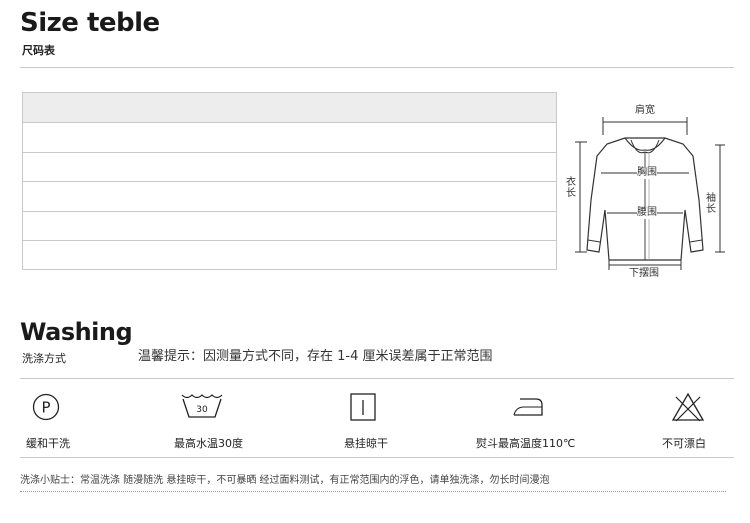  What do you see at coordinates (545, 419) in the screenshot?
I see `care-item-iron: 熨斗最高温度110℃` at bounding box center [545, 419].